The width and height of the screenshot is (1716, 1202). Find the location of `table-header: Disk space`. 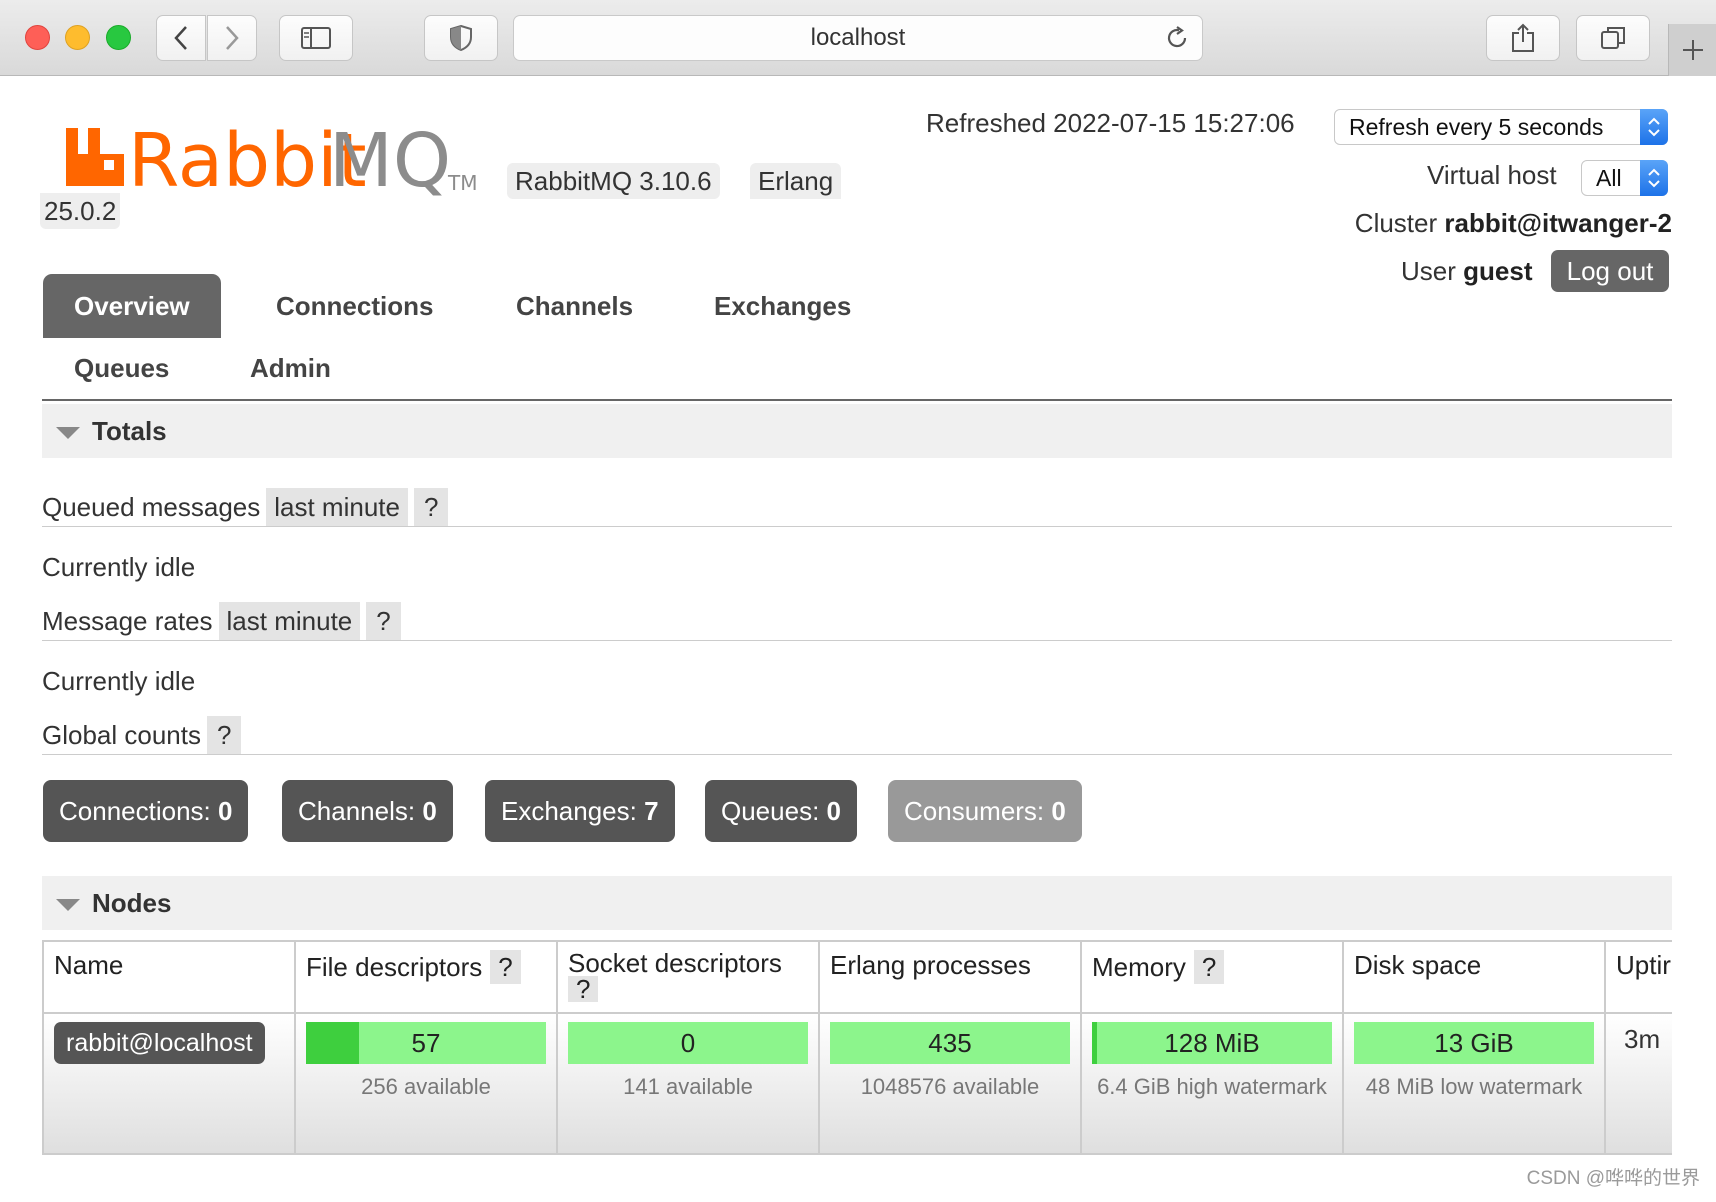

table-header: Disk space is located at coordinates (1474, 978).